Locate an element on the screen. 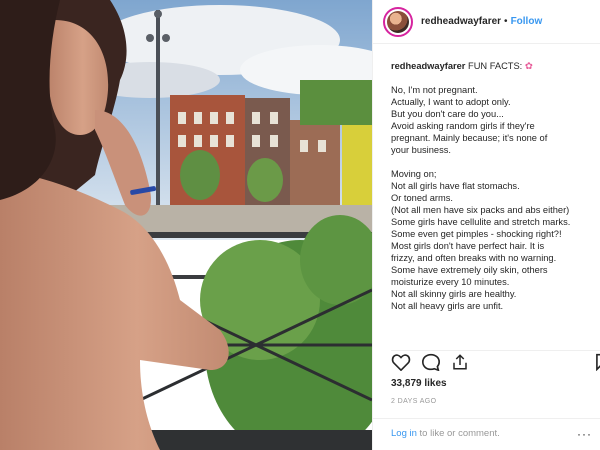 The width and height of the screenshot is (600, 450). caption-line: Not all girls have flat stomachs. is located at coordinates (455, 186).